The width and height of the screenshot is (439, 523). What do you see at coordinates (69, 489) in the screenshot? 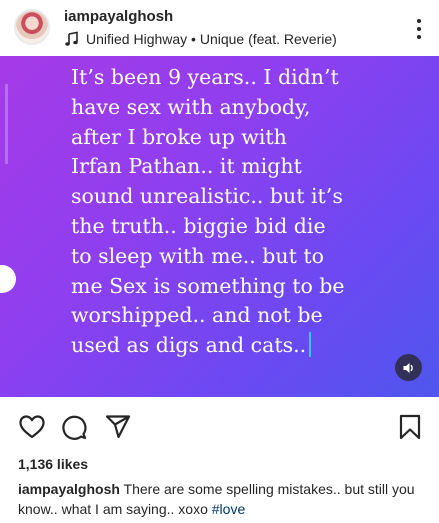
I see `caption-username: iampayalghosh` at bounding box center [69, 489].